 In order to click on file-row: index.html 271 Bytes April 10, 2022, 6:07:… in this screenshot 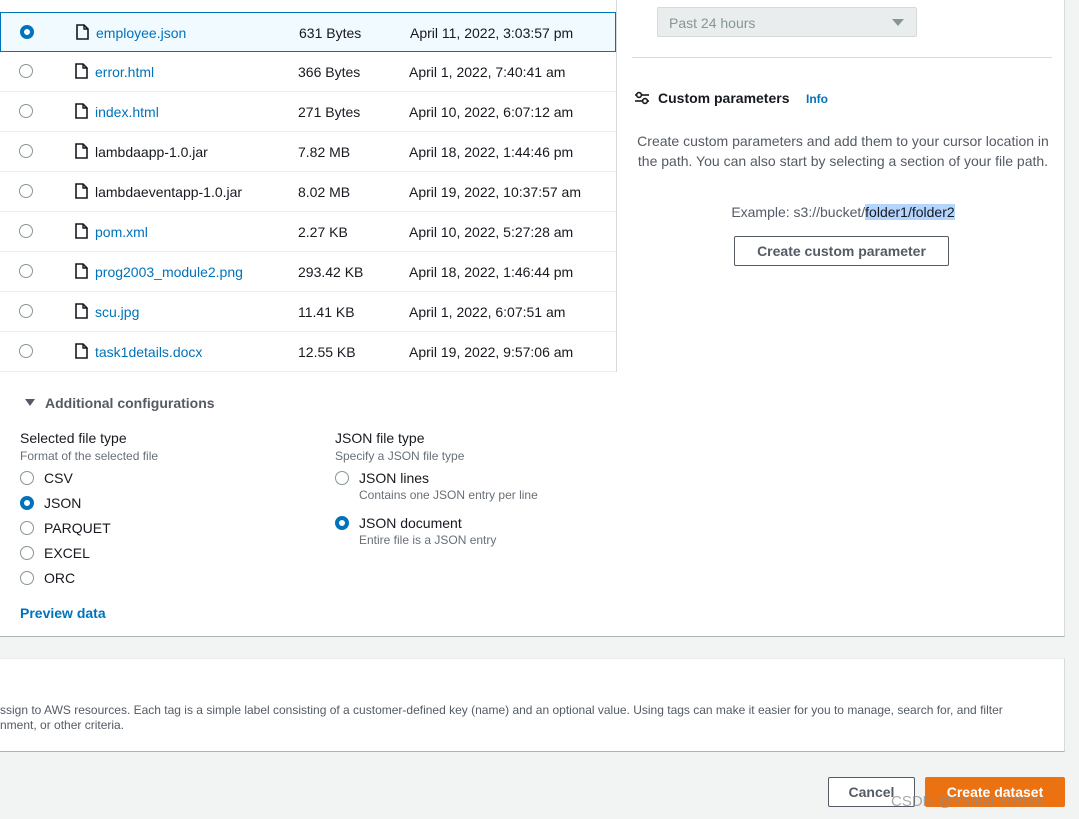, I will do `click(308, 112)`.